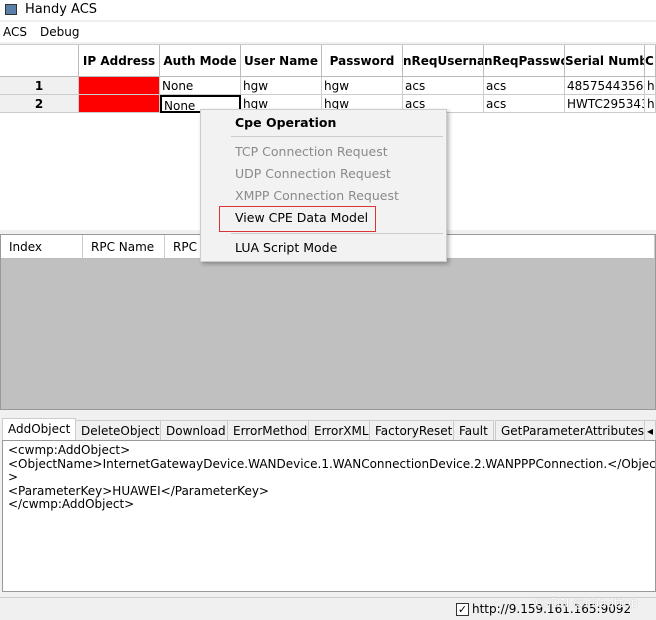 The height and width of the screenshot is (620, 656). Describe the element at coordinates (39, 104) in the screenshot. I see `row-number: 2` at that location.